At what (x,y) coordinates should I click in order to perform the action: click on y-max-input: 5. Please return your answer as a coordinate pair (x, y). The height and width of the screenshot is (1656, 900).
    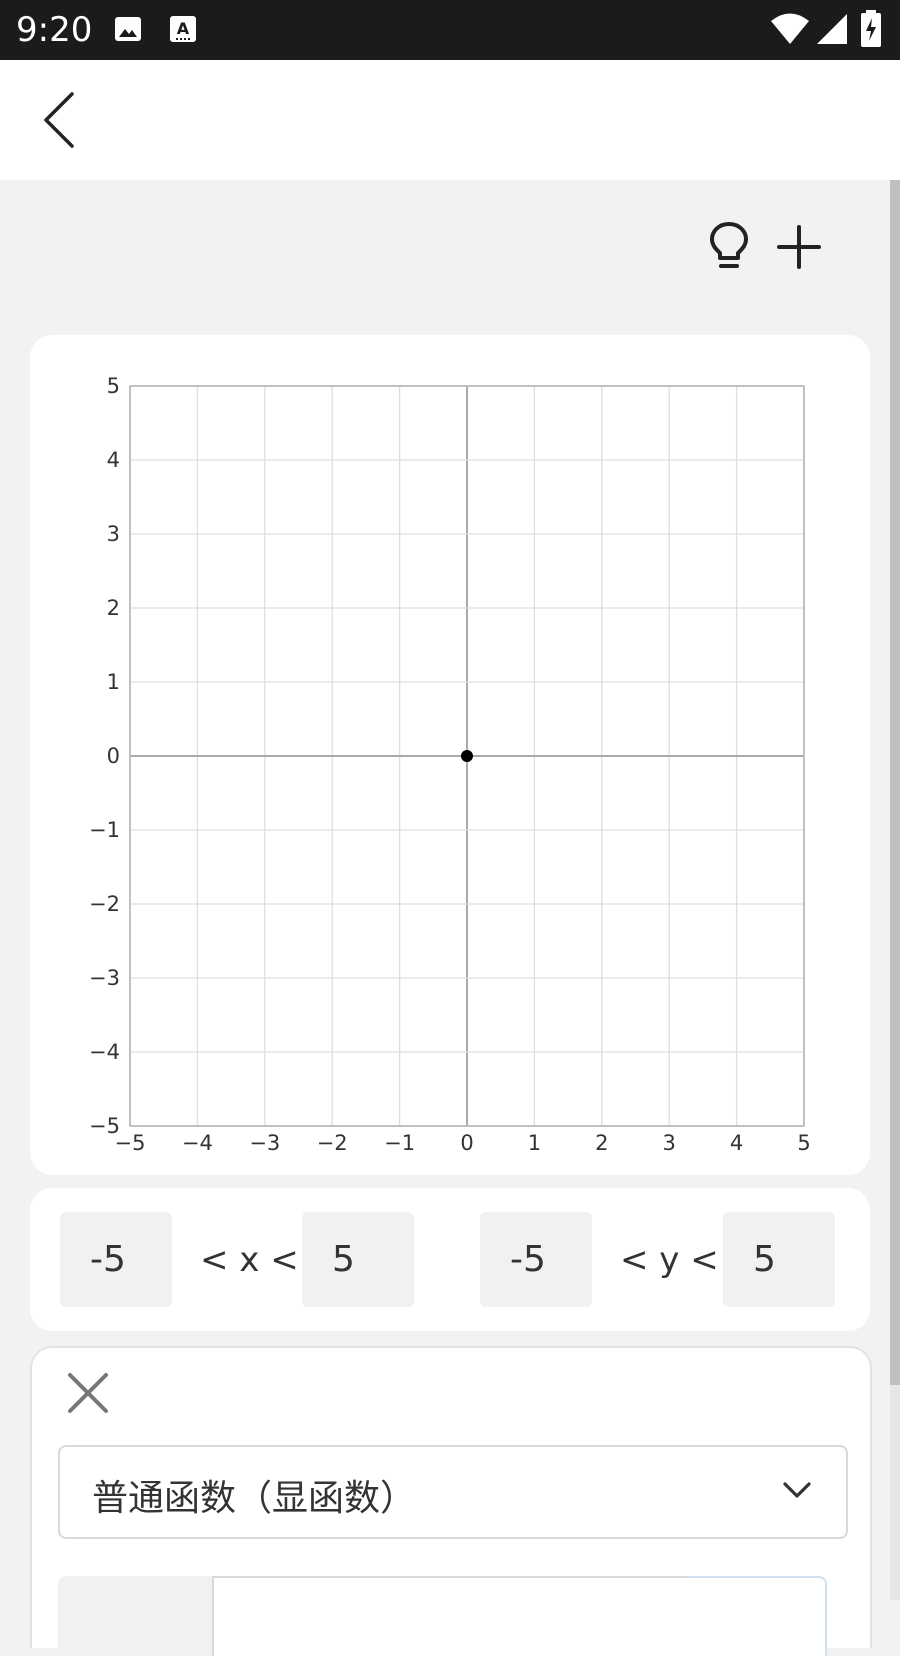
    Looking at the image, I should click on (779, 1259).